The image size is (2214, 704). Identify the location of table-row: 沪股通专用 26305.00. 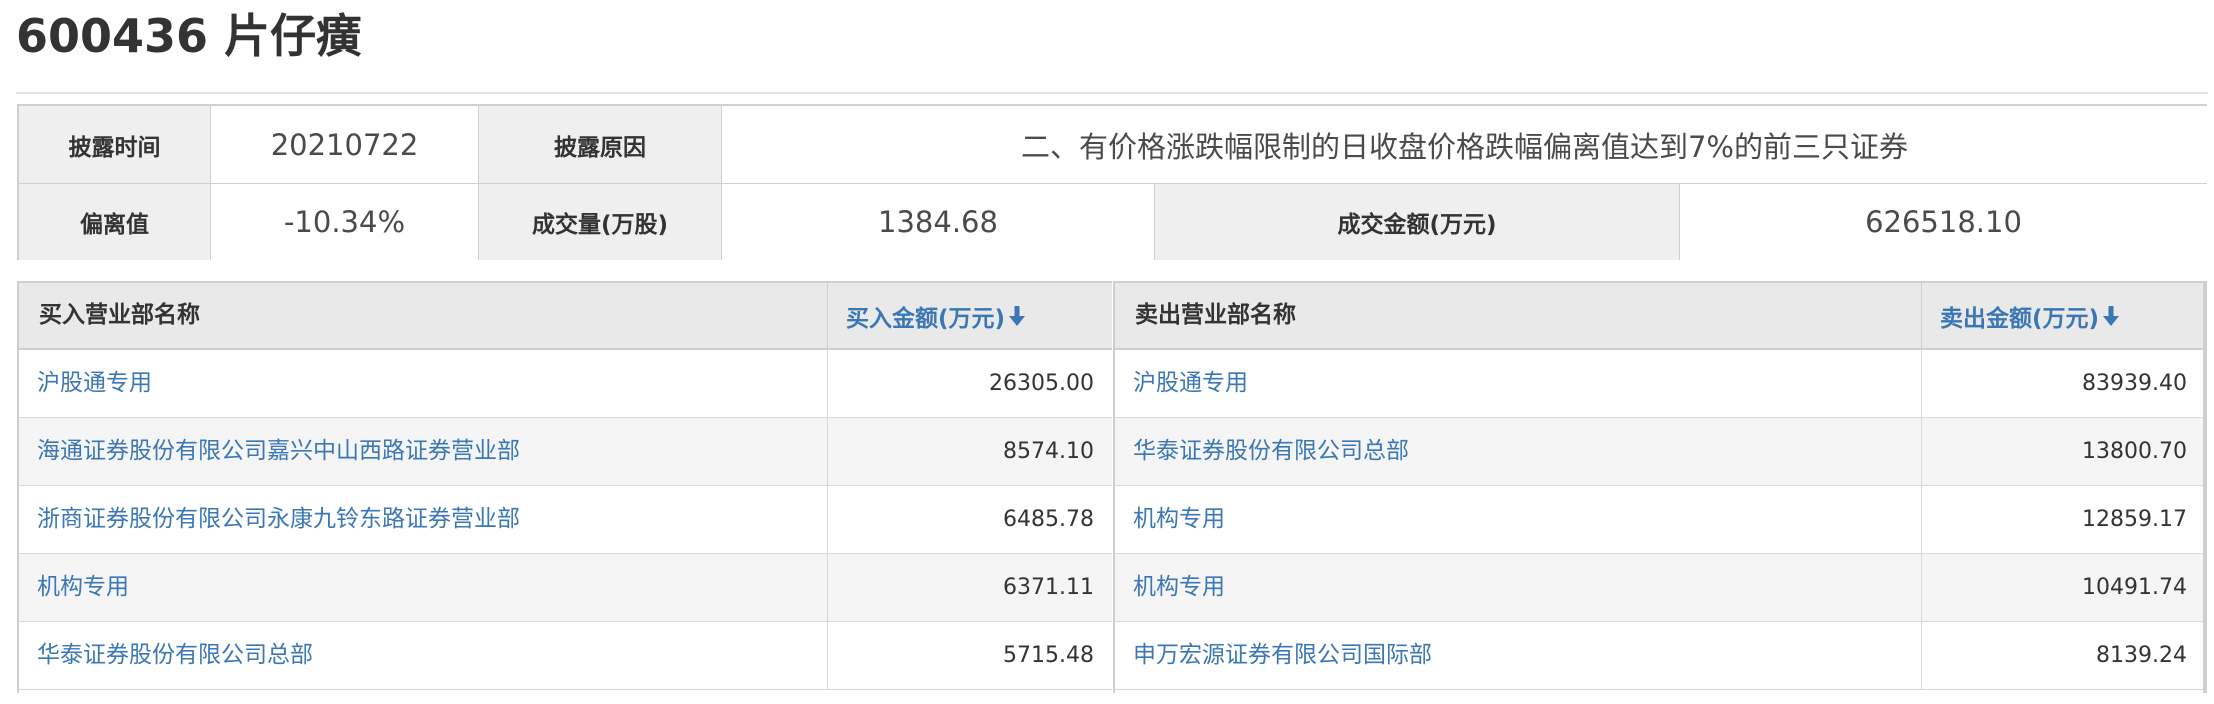
(565, 384).